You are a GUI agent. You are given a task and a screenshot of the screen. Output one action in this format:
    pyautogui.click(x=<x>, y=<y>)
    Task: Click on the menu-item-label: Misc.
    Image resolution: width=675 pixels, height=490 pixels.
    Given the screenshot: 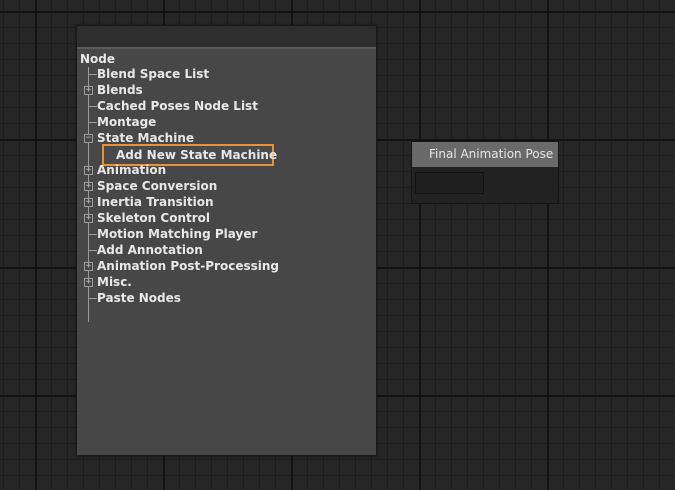 What is the action you would take?
    pyautogui.click(x=114, y=282)
    